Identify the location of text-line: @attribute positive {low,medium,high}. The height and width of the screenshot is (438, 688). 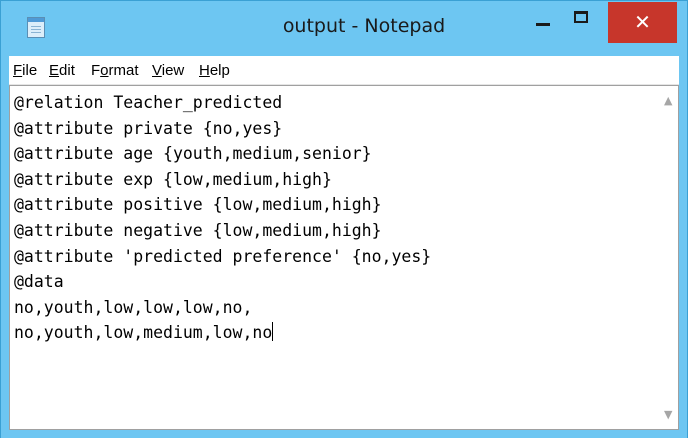
(198, 205).